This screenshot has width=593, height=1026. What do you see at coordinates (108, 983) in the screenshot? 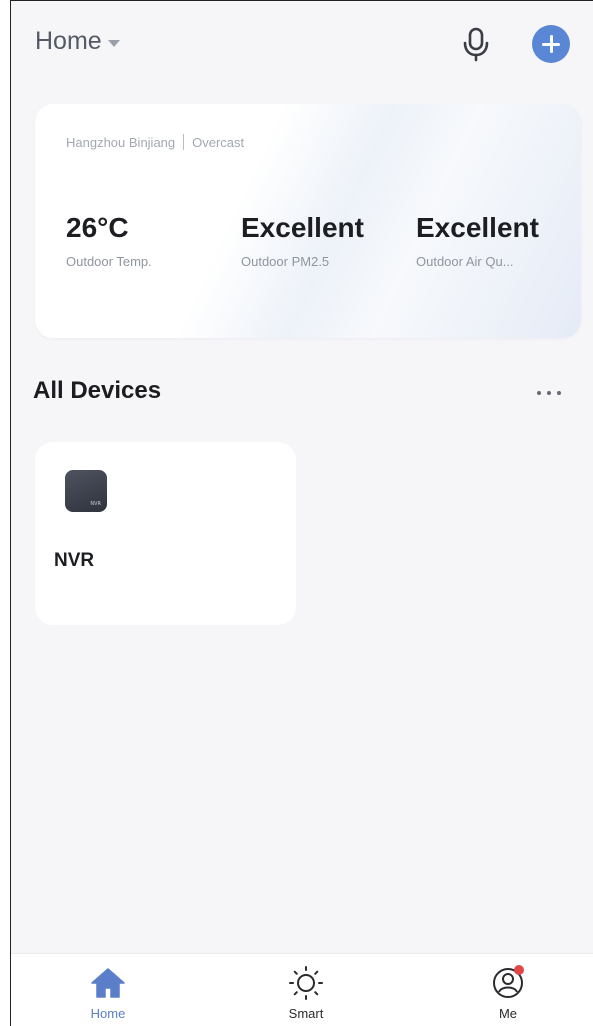
I see `home-icon` at bounding box center [108, 983].